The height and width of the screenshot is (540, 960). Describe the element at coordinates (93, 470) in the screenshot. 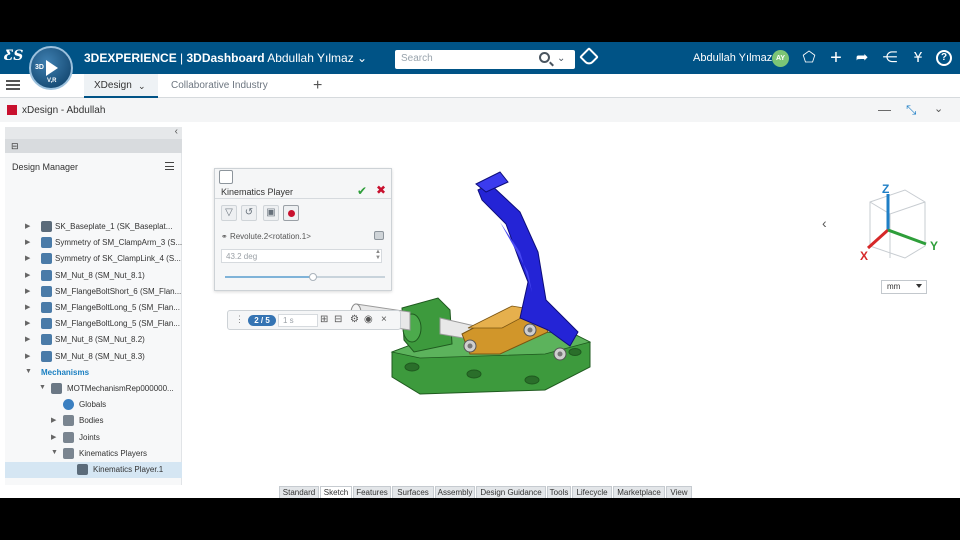

I see `tree-item: Kinematics Player.1` at that location.